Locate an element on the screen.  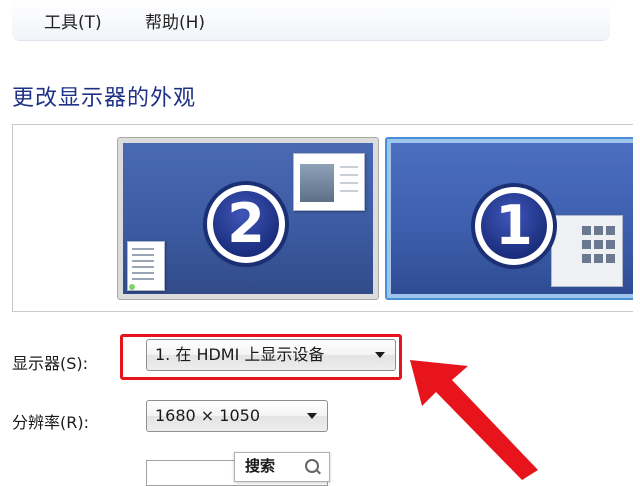
red-arrow-annotation is located at coordinates (474, 420).